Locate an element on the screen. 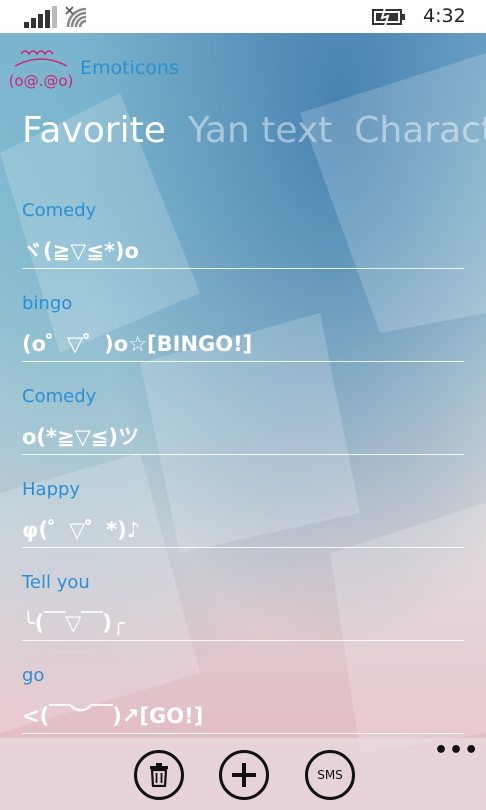 The height and width of the screenshot is (810, 486). app-logo: (o@.@o) is located at coordinates (41, 70).